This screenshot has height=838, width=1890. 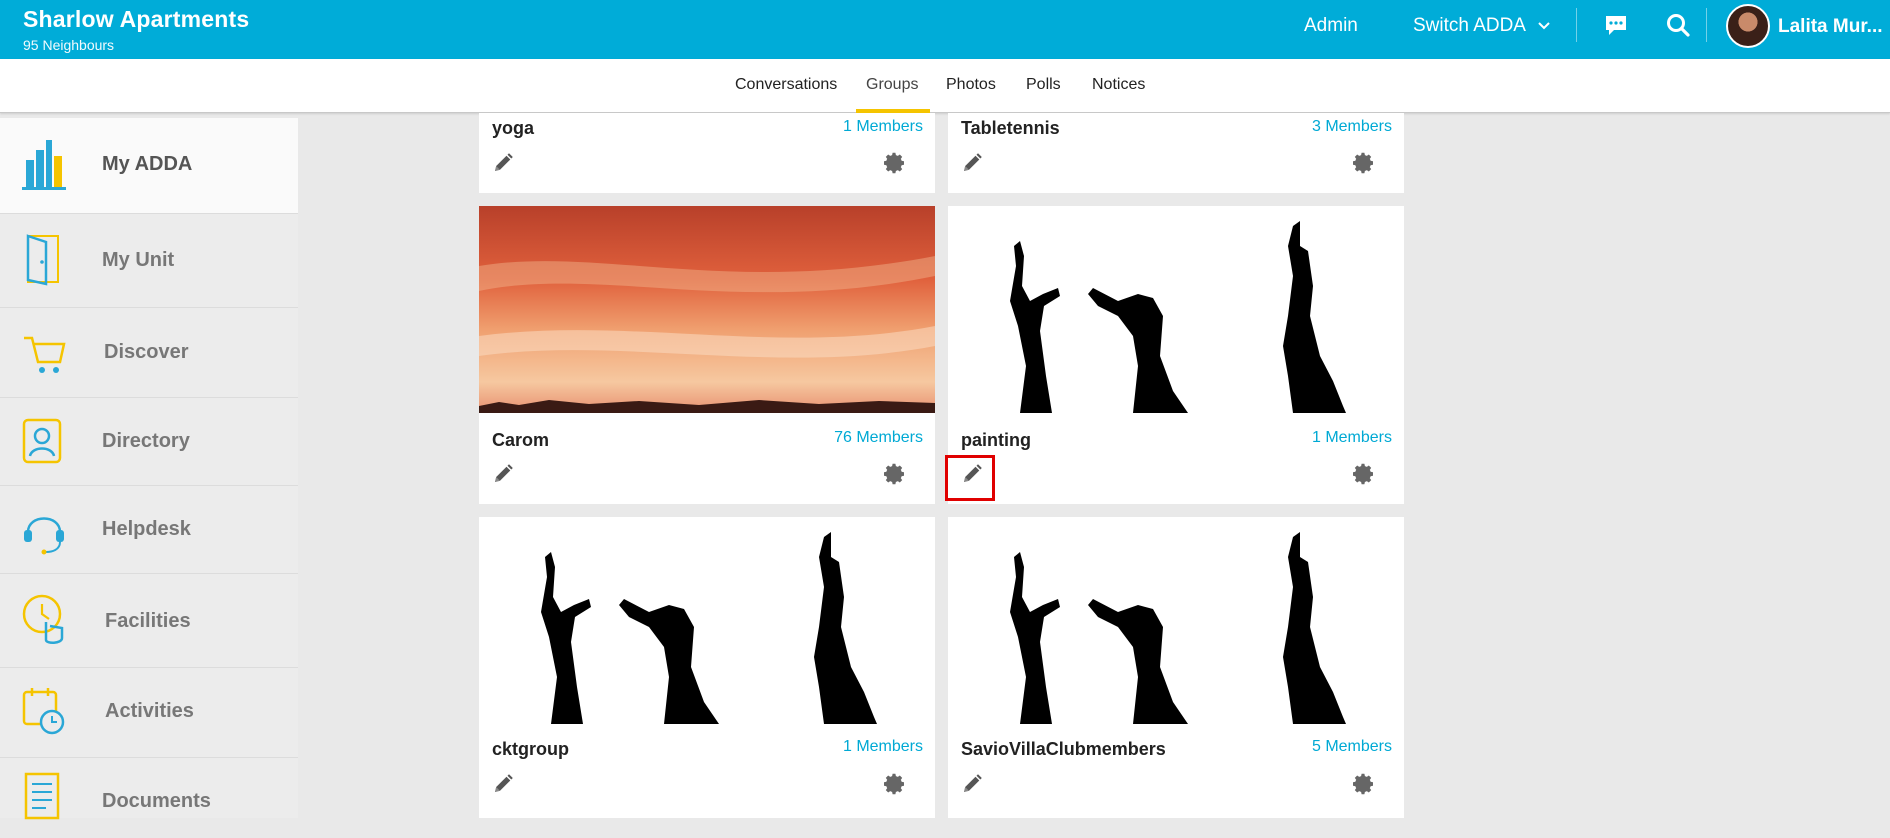 I want to click on tab-groups: Groups, so click(x=892, y=85).